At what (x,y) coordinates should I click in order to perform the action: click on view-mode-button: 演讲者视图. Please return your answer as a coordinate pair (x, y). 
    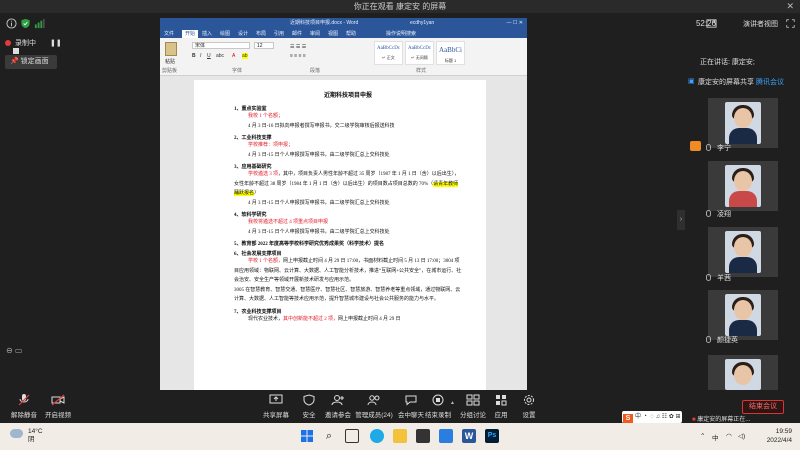
    Looking at the image, I should click on (760, 24).